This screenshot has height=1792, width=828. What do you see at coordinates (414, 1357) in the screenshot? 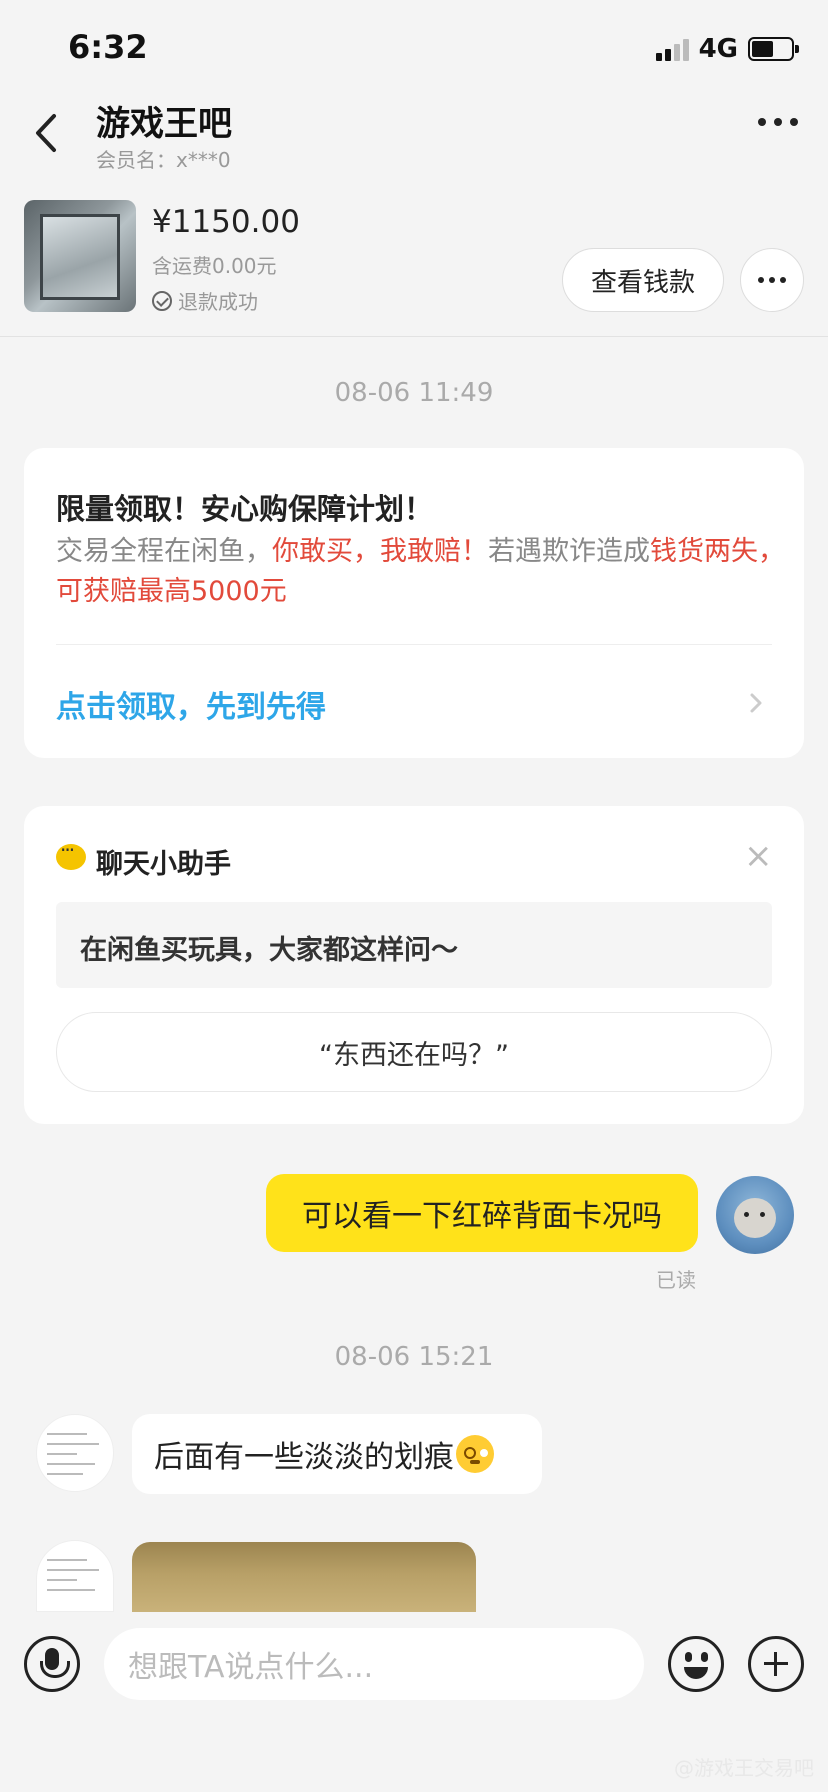
I see `chat-timestamp: 08-06 15:21` at bounding box center [414, 1357].